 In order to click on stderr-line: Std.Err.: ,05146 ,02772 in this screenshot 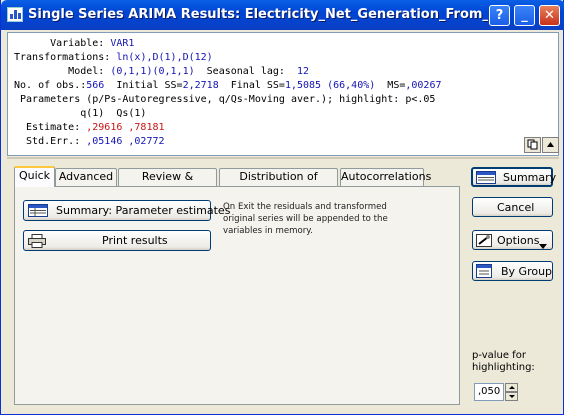, I will do `click(89, 142)`.